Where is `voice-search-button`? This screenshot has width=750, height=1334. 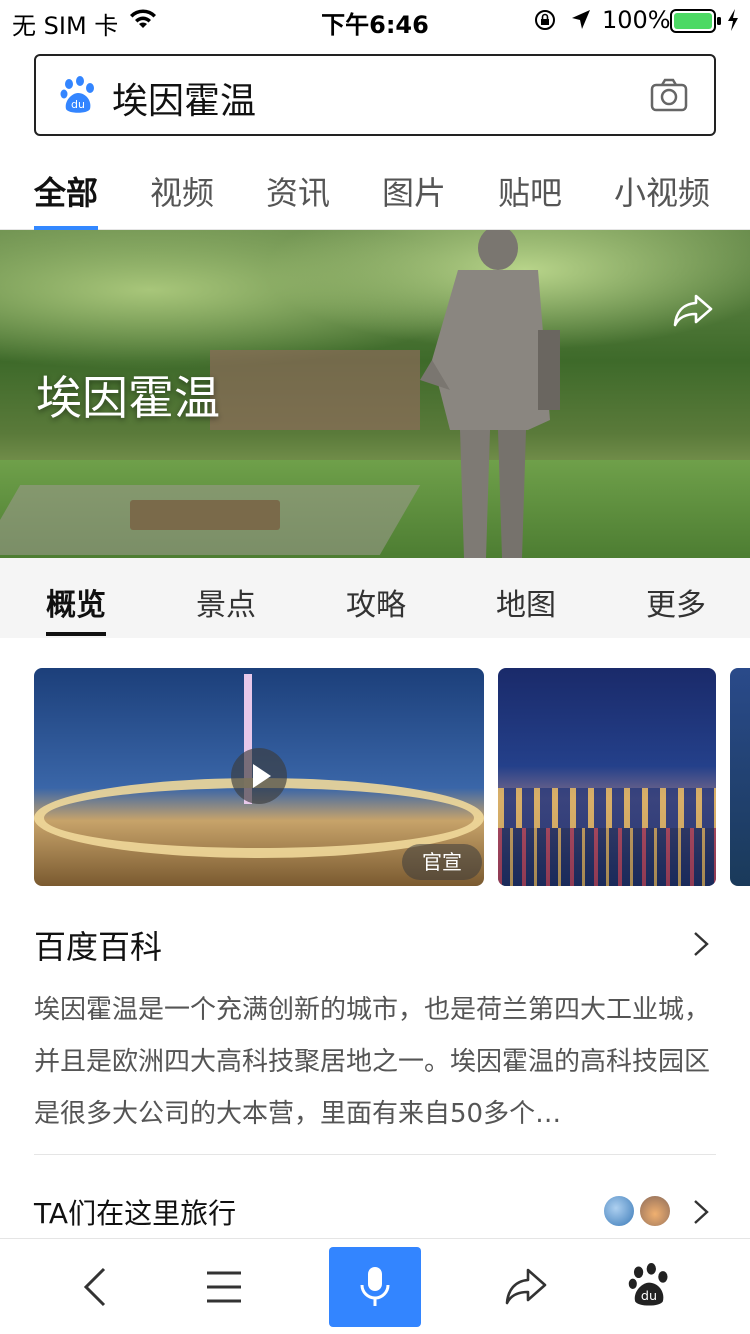
voice-search-button is located at coordinates (375, 1287).